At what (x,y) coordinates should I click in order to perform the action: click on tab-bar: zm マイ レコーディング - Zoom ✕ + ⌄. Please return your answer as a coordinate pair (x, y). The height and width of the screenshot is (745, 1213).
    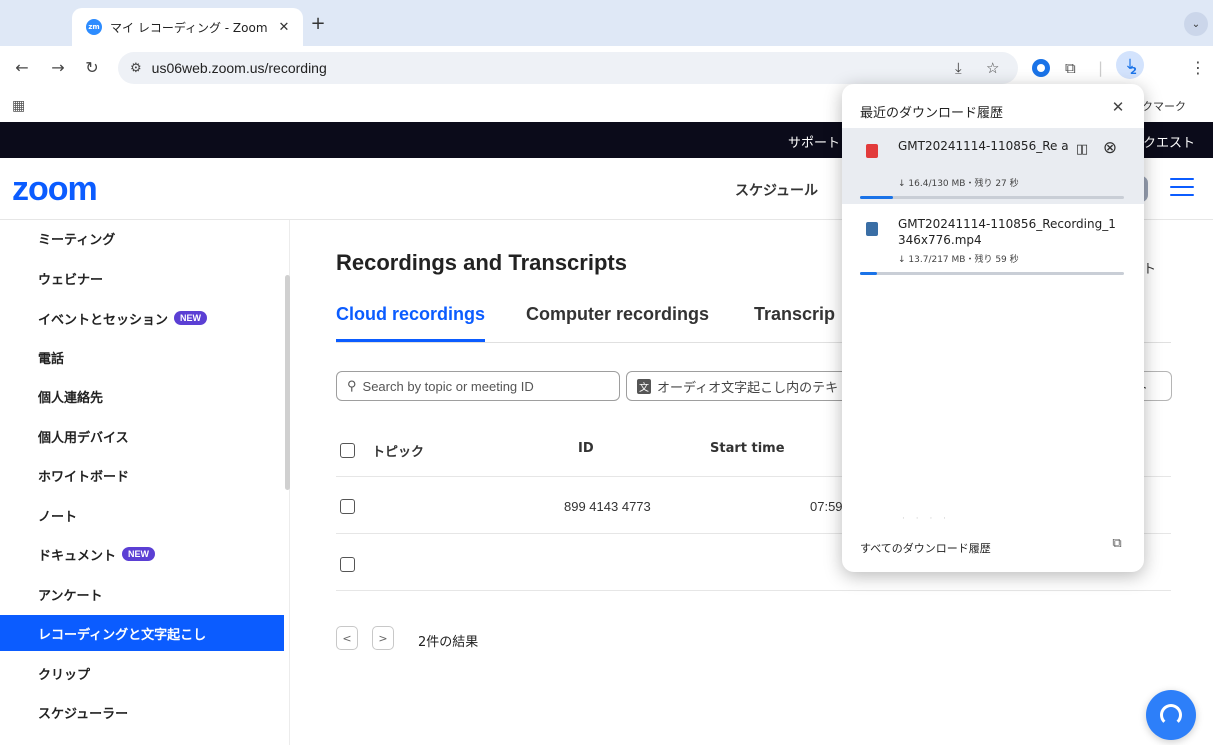
    Looking at the image, I should click on (606, 23).